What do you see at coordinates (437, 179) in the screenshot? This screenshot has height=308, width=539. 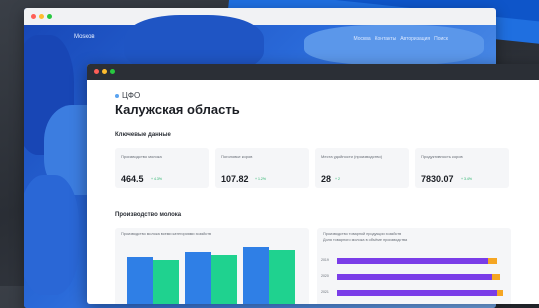 I see `card-value: 7830.07` at bounding box center [437, 179].